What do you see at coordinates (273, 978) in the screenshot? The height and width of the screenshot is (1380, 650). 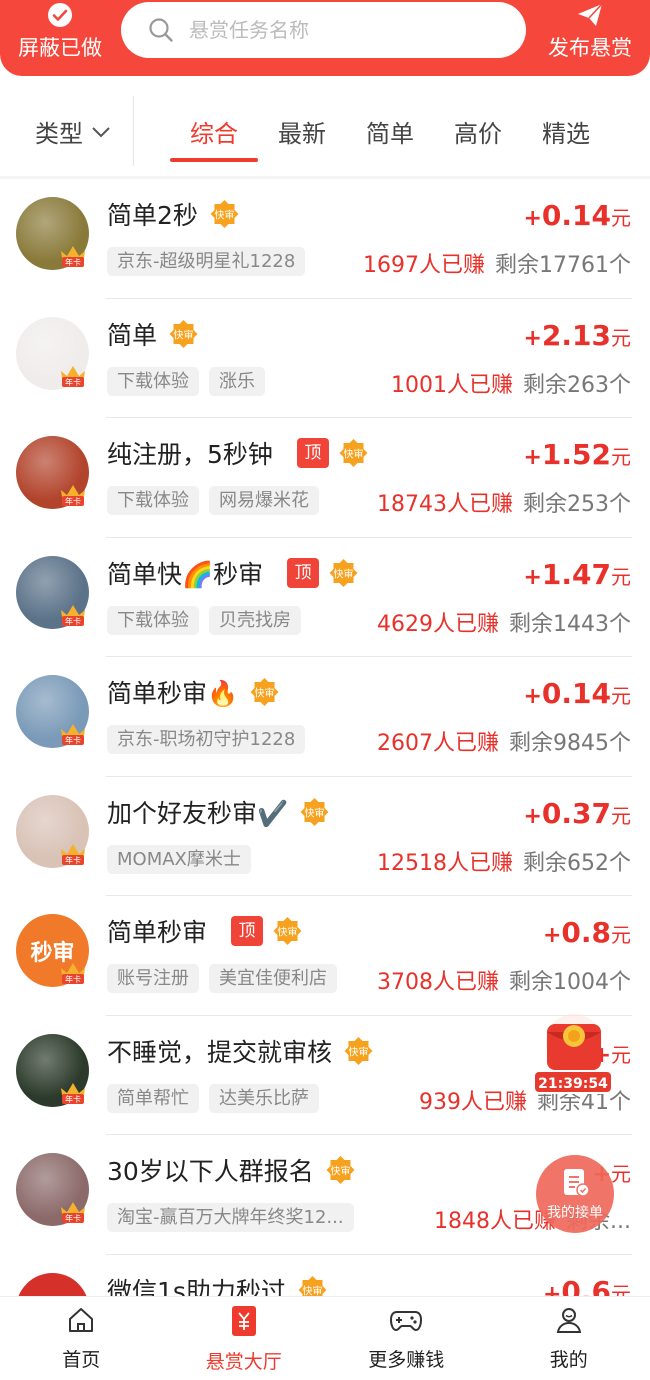 I see `task-tag: 美宜佳便利店` at bounding box center [273, 978].